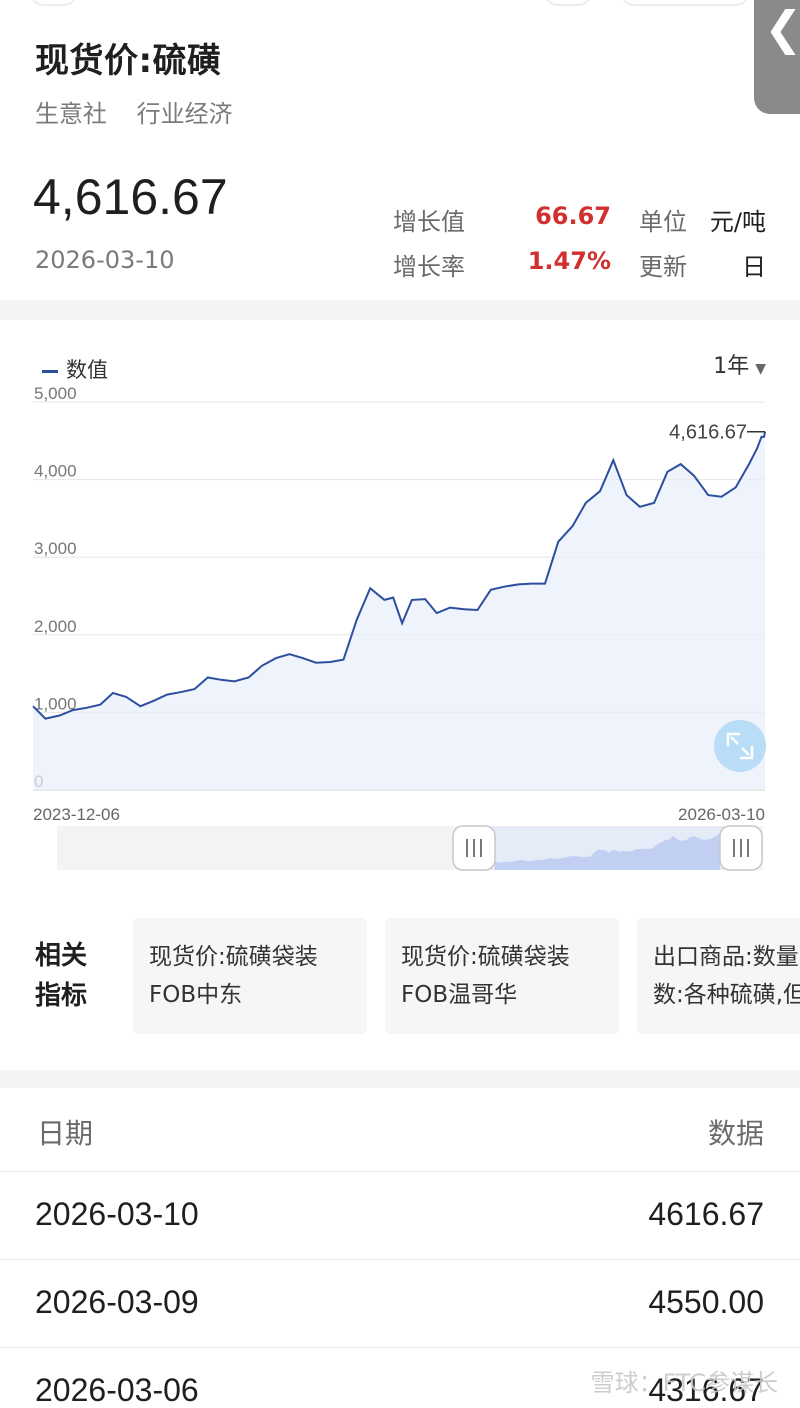 This screenshot has height=1408, width=800. Describe the element at coordinates (782, 28) in the screenshot. I see `chevron-left-icon: ❮` at that location.